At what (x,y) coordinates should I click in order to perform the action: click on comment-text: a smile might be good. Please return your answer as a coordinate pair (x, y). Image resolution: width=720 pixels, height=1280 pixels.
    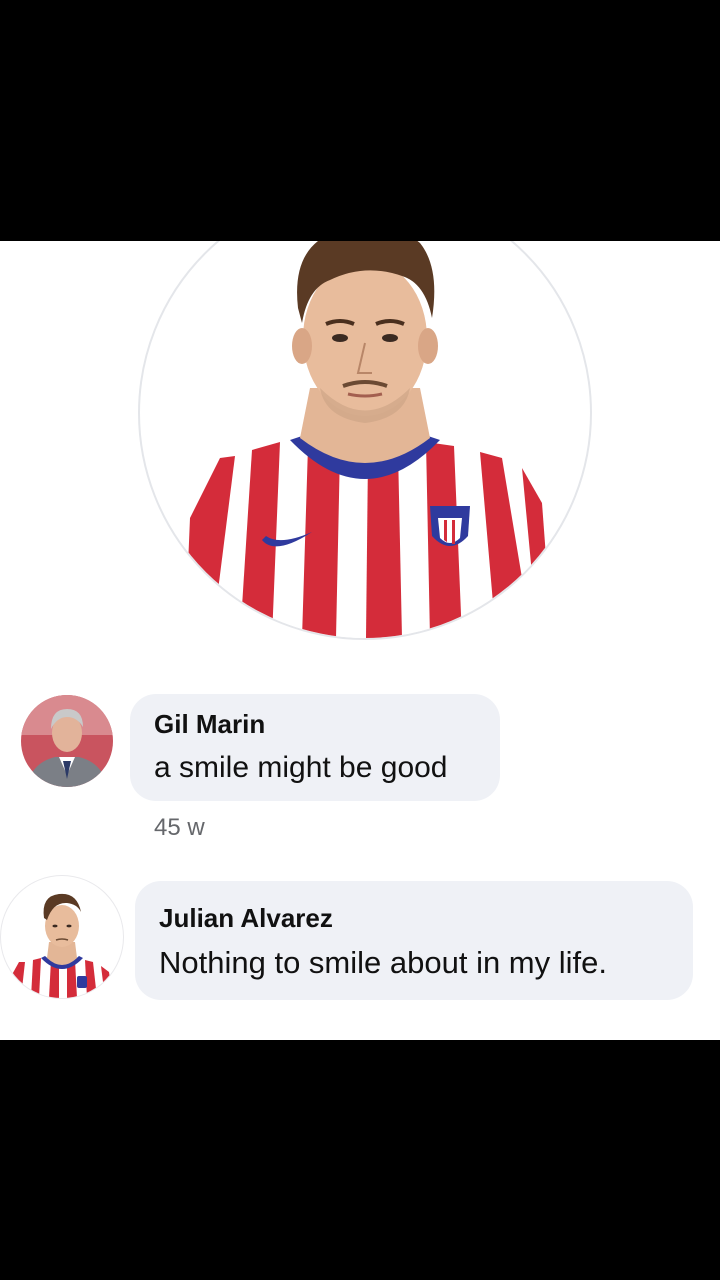
    Looking at the image, I should click on (301, 767).